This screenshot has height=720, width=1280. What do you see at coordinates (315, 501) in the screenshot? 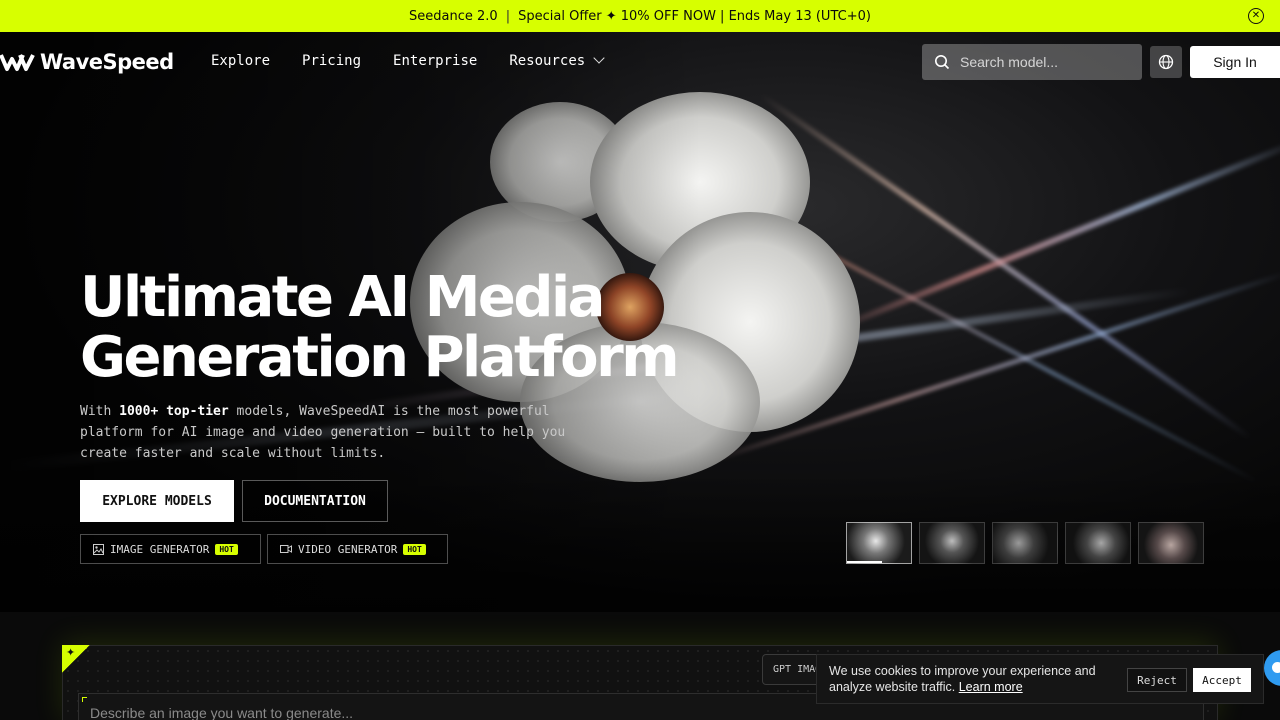
I see `documentation-button: DOCUMENTATION` at bounding box center [315, 501].